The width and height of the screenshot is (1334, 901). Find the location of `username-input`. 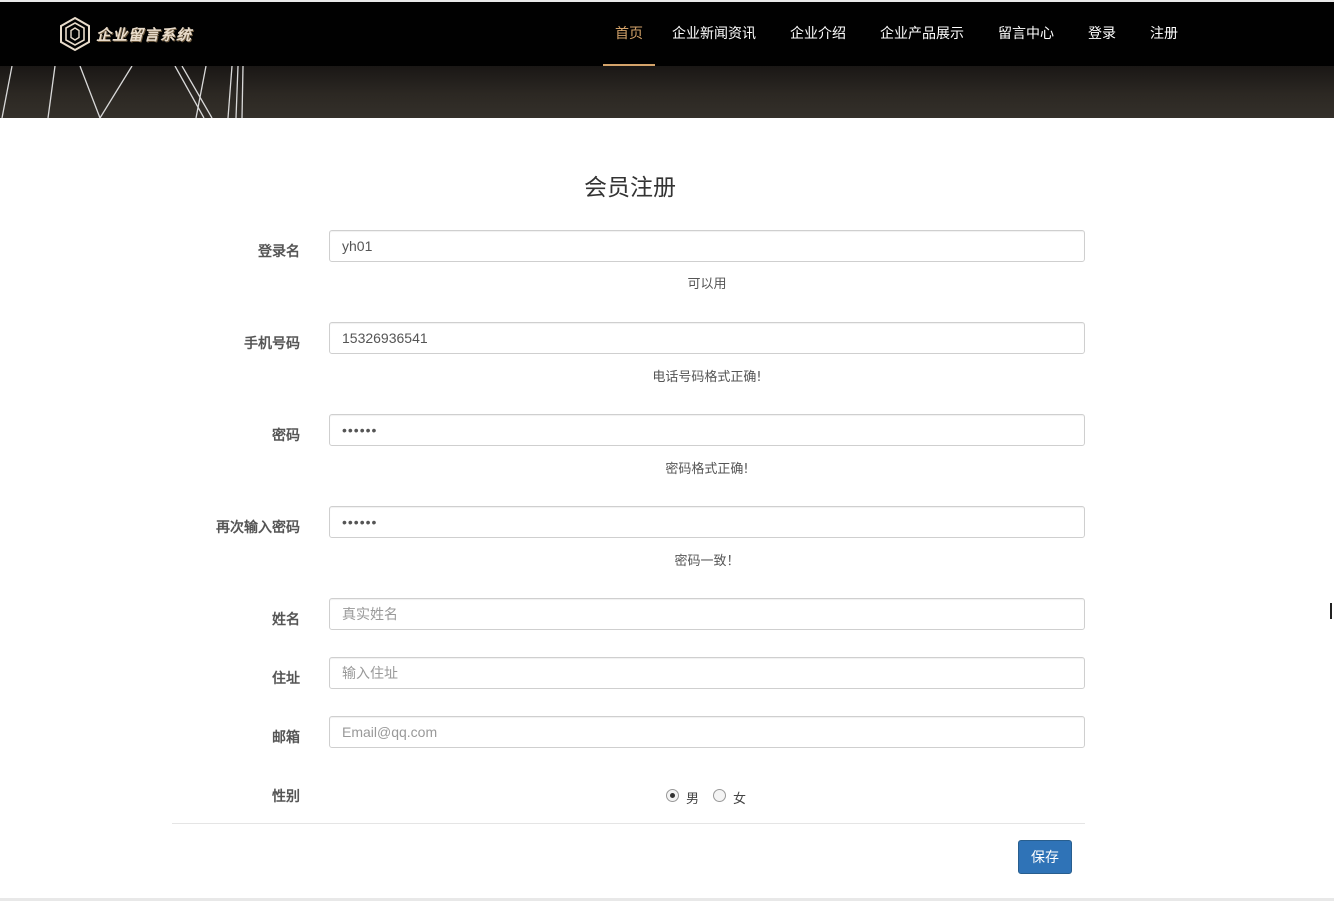

username-input is located at coordinates (707, 246).